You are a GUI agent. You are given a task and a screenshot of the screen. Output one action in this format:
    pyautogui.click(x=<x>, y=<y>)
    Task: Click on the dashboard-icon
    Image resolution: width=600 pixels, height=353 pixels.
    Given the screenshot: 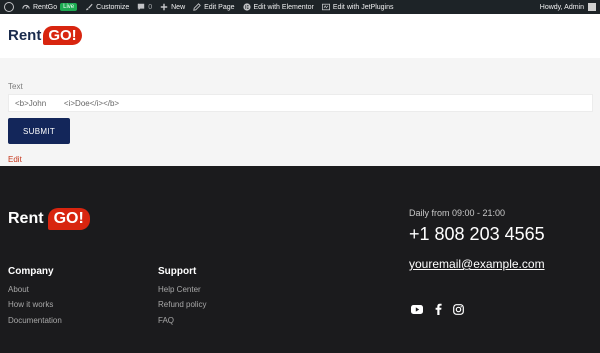 What is the action you would take?
    pyautogui.click(x=26, y=6)
    